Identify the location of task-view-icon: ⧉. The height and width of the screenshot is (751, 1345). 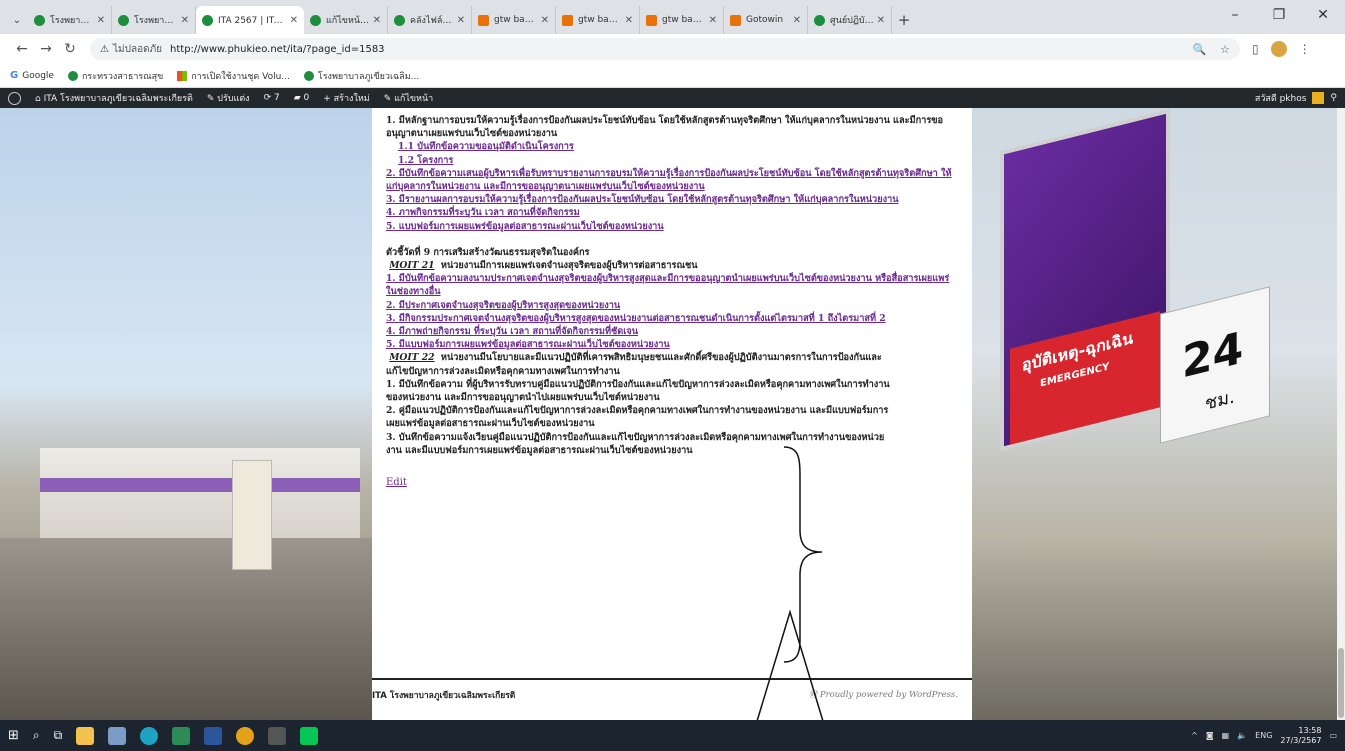
(58, 735).